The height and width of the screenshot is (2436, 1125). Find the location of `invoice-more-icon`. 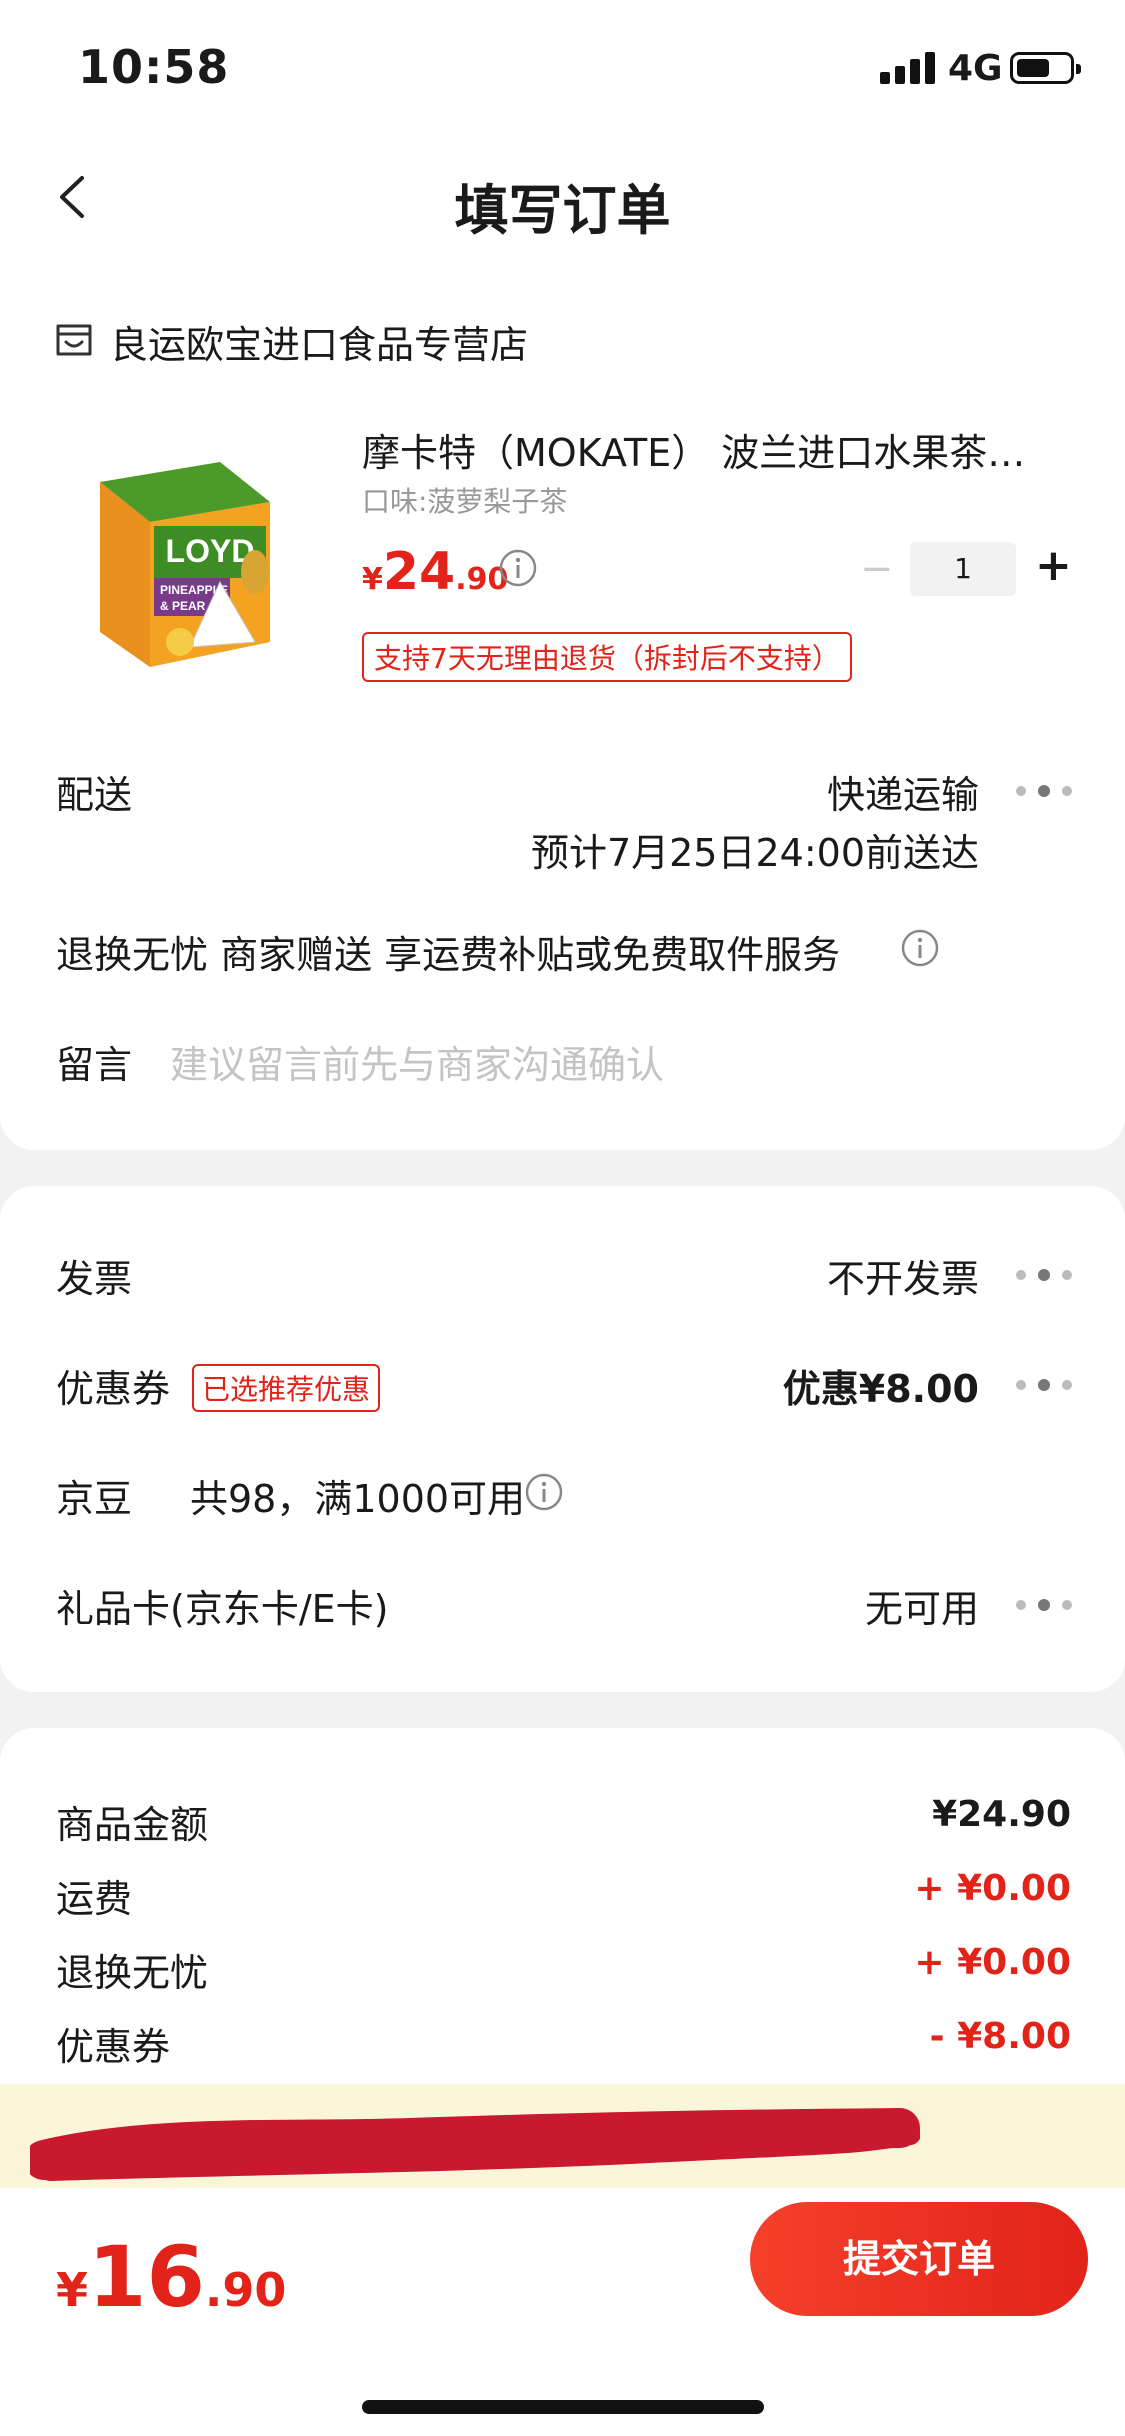

invoice-more-icon is located at coordinates (1044, 1275).